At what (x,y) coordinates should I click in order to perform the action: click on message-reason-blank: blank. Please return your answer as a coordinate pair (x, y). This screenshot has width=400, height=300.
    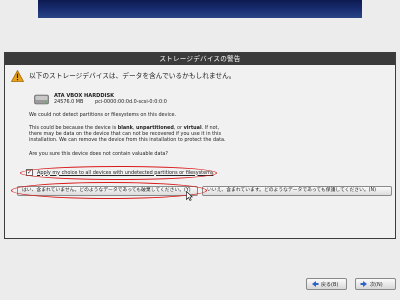
    Looking at the image, I should click on (125, 128).